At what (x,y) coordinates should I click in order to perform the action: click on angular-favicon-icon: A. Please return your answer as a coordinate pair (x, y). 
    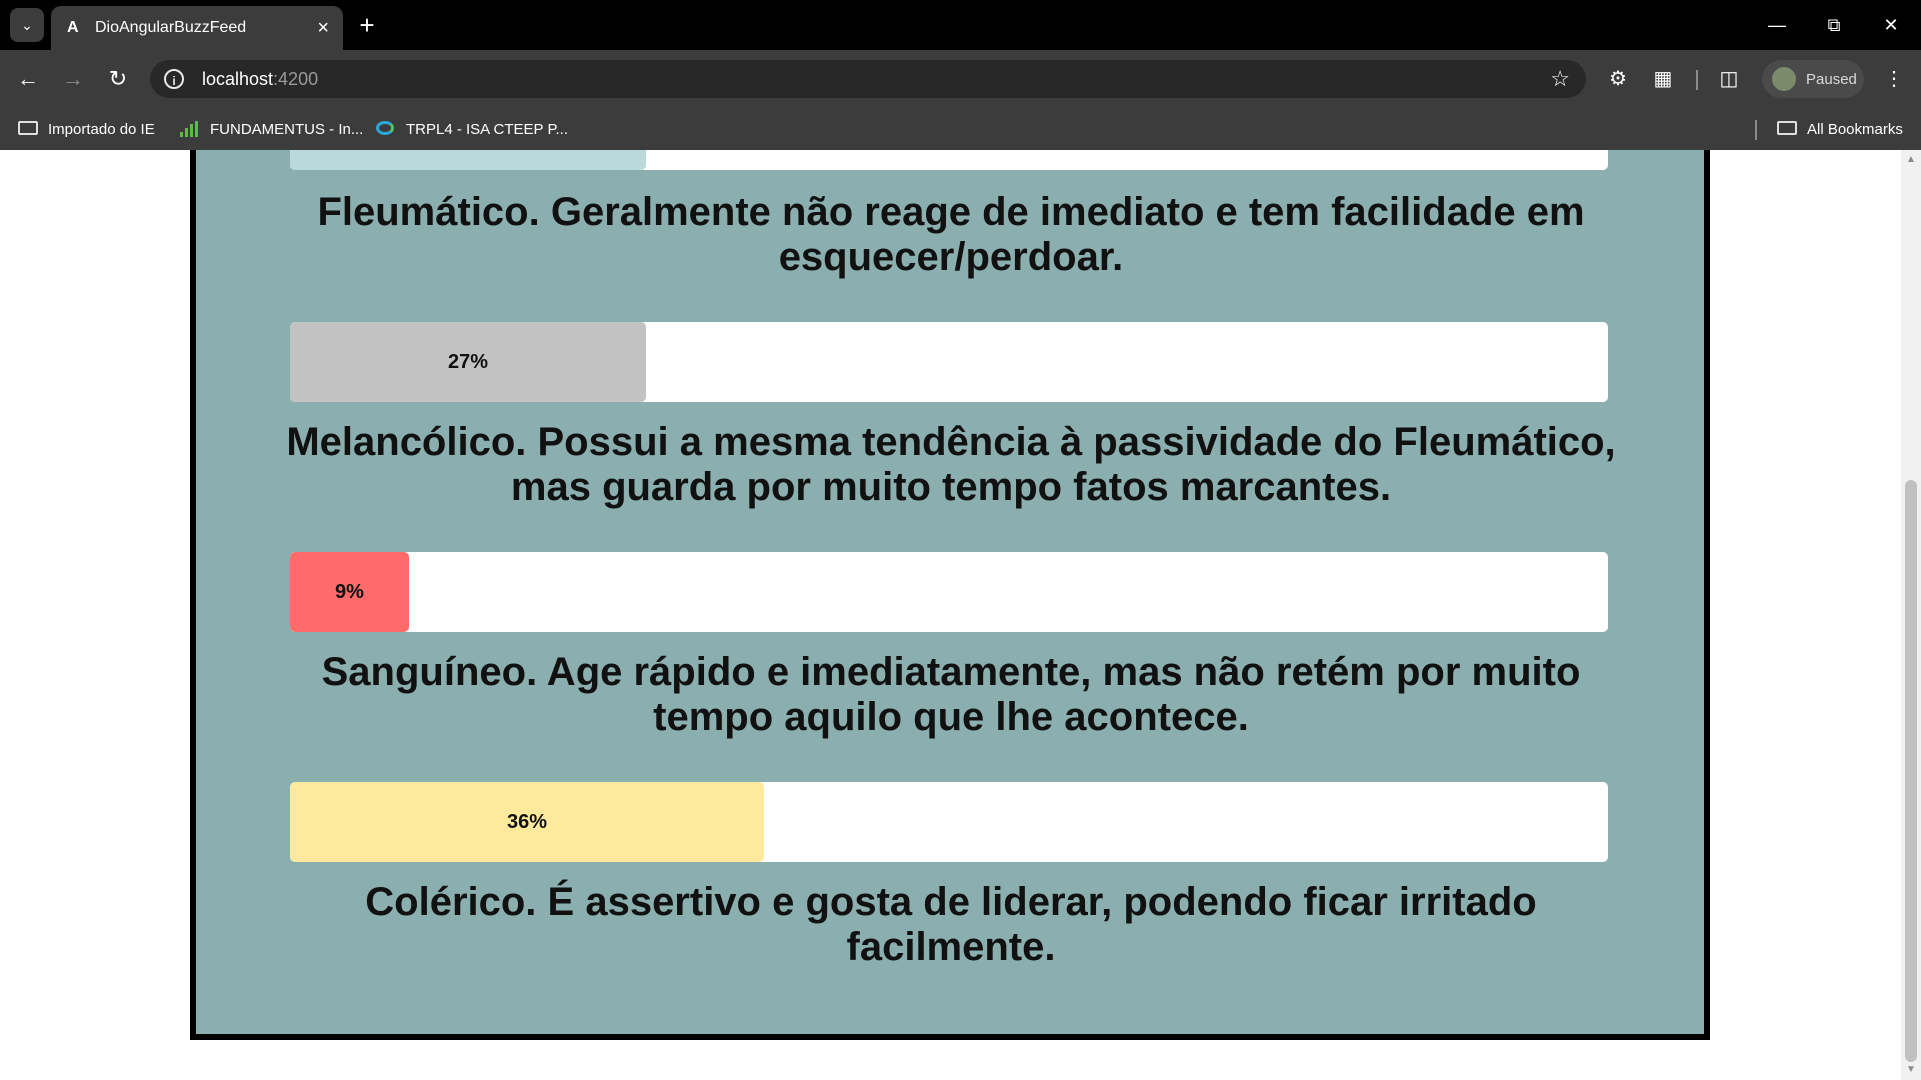
    Looking at the image, I should click on (73, 27).